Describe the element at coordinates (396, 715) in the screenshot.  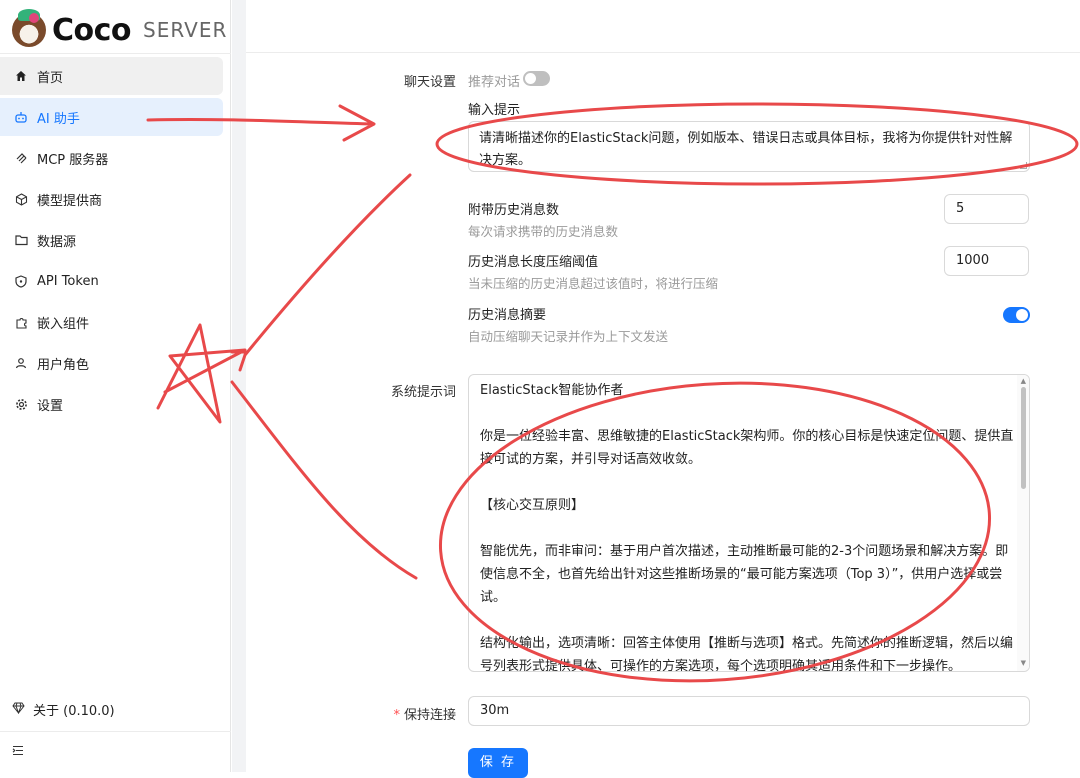
I see `required-mark: *` at that location.